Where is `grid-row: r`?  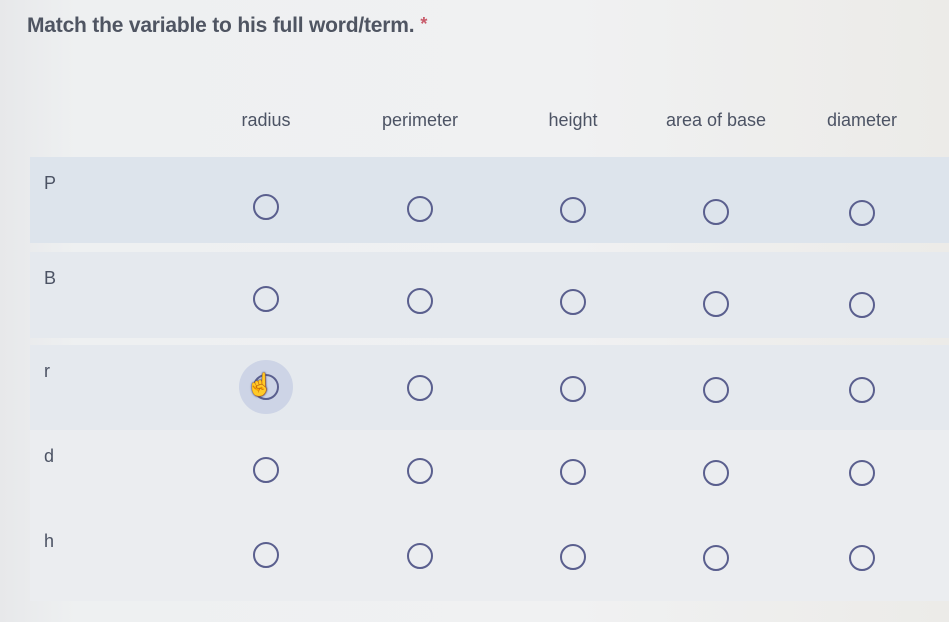 grid-row: r is located at coordinates (489, 388).